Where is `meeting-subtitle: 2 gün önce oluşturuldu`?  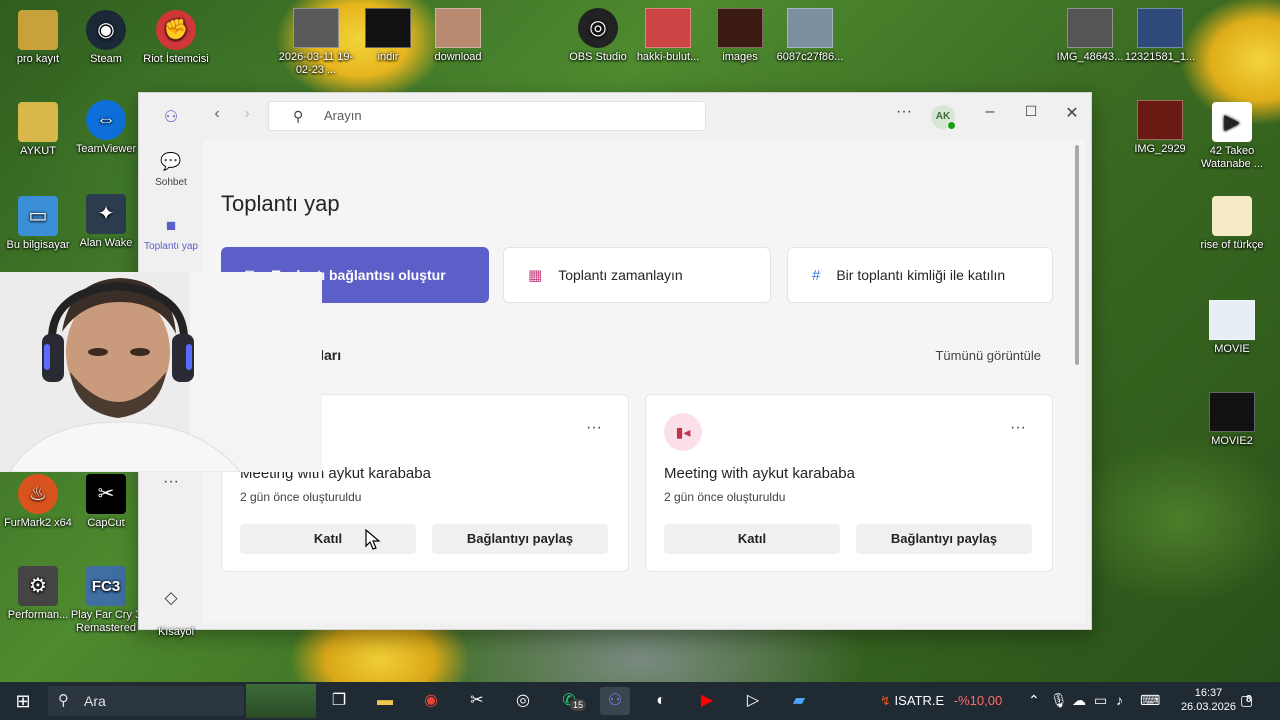 meeting-subtitle: 2 gün önce oluşturuldu is located at coordinates (725, 497).